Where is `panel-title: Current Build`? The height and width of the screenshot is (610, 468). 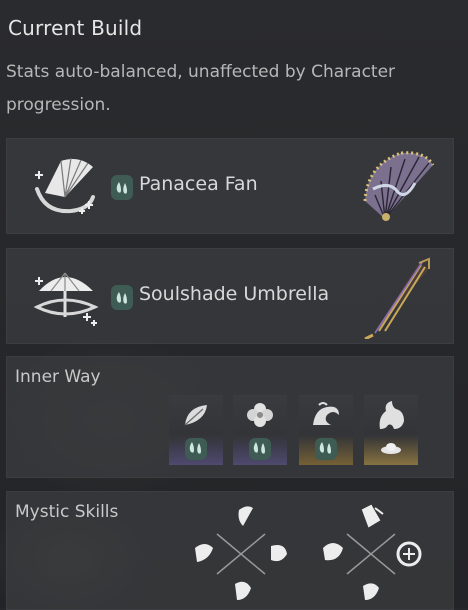 panel-title: Current Build is located at coordinates (75, 28).